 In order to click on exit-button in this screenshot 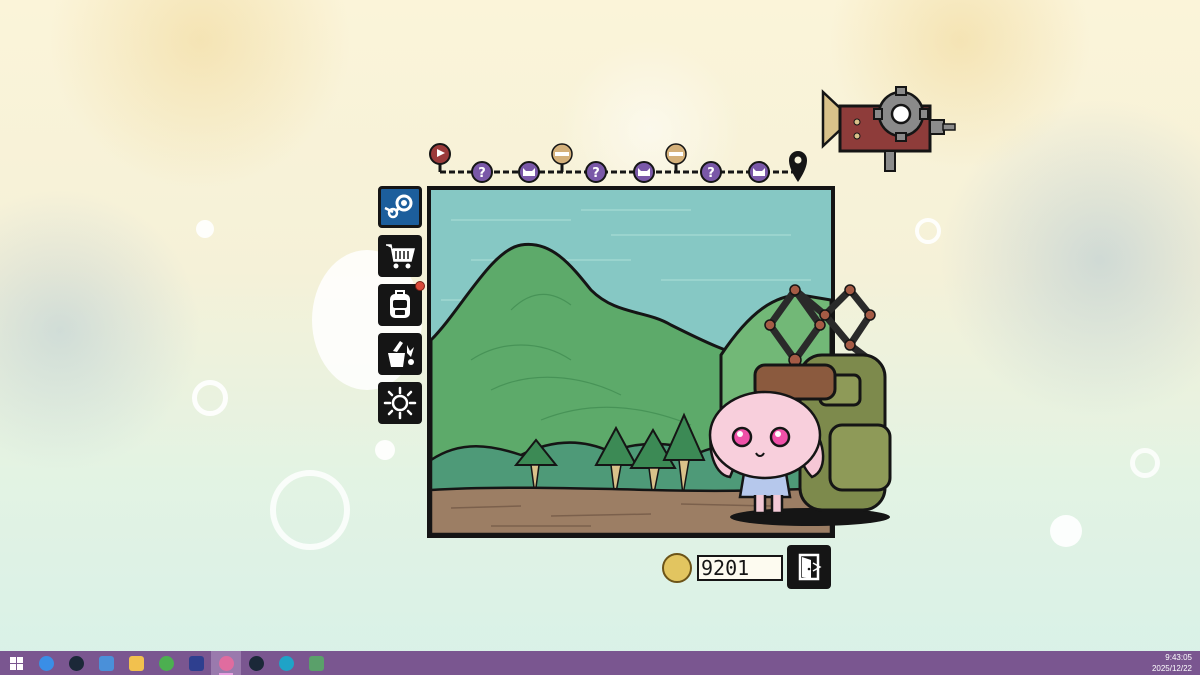, I will do `click(809, 567)`.